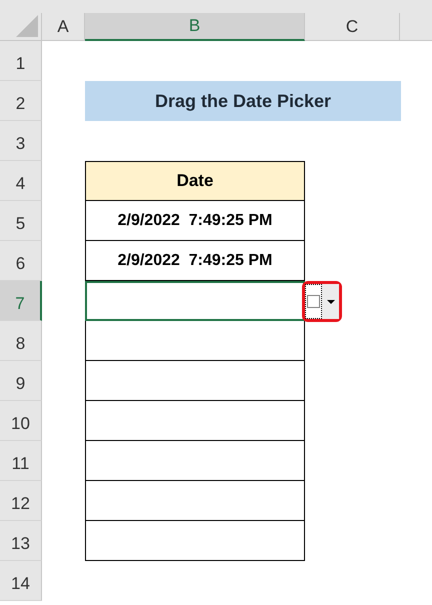 This screenshot has width=432, height=605. I want to click on title-cell: Drag the Date Picker, so click(243, 101).